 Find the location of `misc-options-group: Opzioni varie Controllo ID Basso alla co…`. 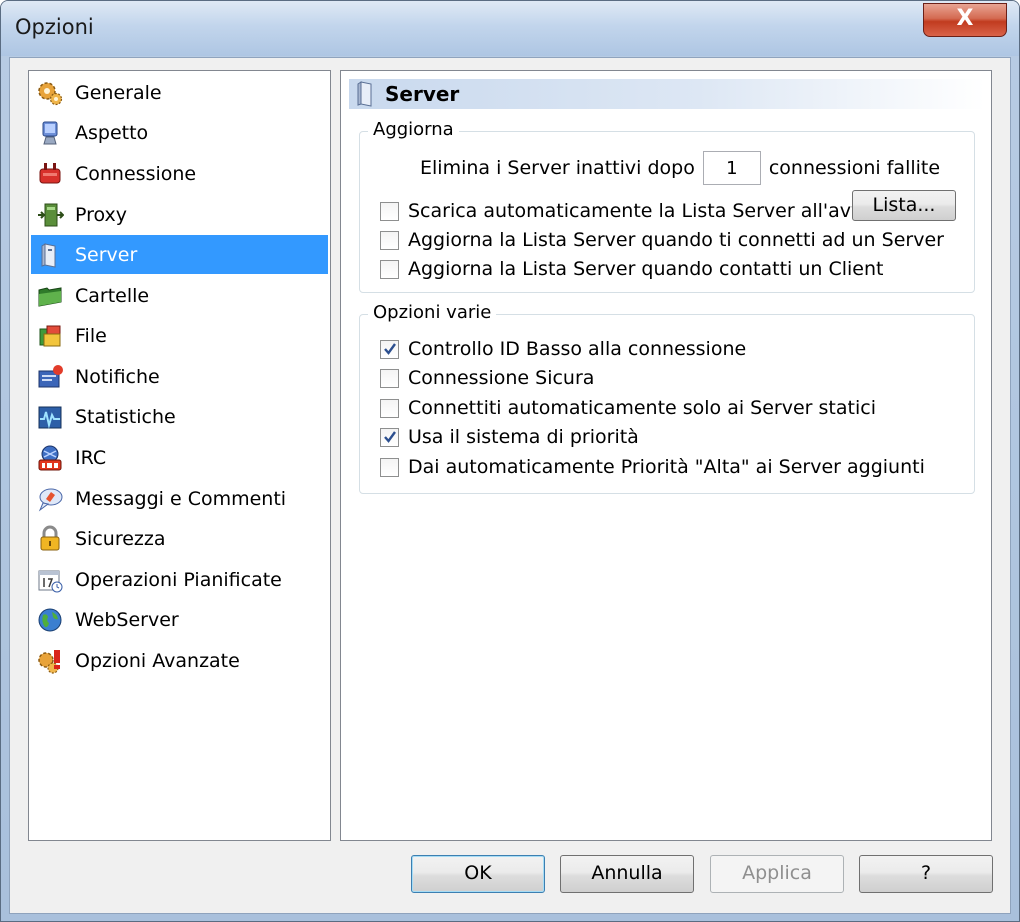

misc-options-group: Opzioni varie Controllo ID Basso alla co… is located at coordinates (667, 398).